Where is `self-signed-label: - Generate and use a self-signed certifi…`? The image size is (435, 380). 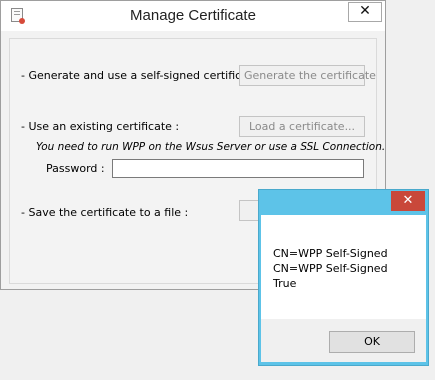
self-signed-label: - Generate and use a self-signed certifi… is located at coordinates (144, 75).